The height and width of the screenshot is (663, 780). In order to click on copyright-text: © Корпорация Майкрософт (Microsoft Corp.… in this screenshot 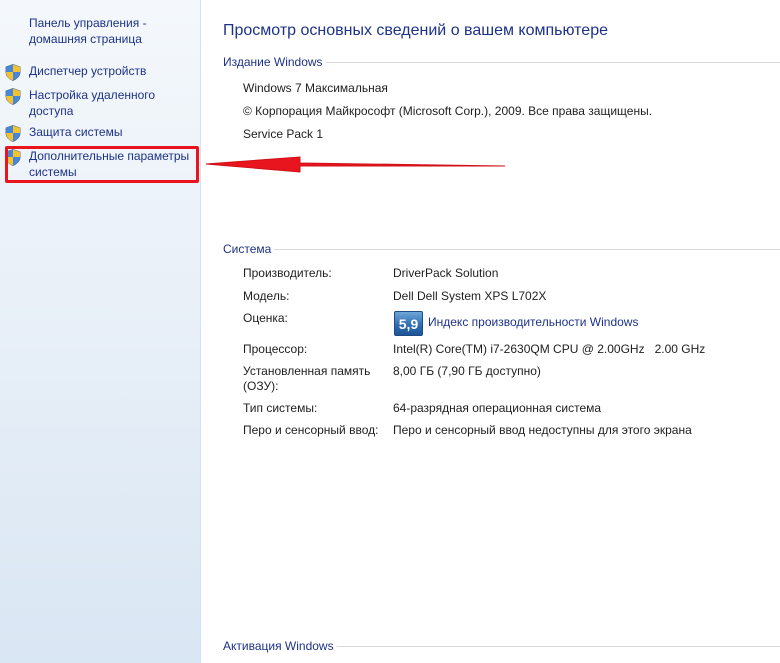, I will do `click(448, 111)`.